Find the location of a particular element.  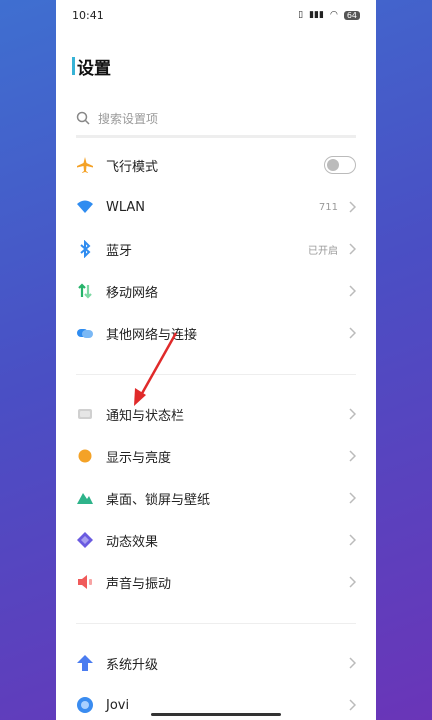

animation-icon is located at coordinates (85, 540).